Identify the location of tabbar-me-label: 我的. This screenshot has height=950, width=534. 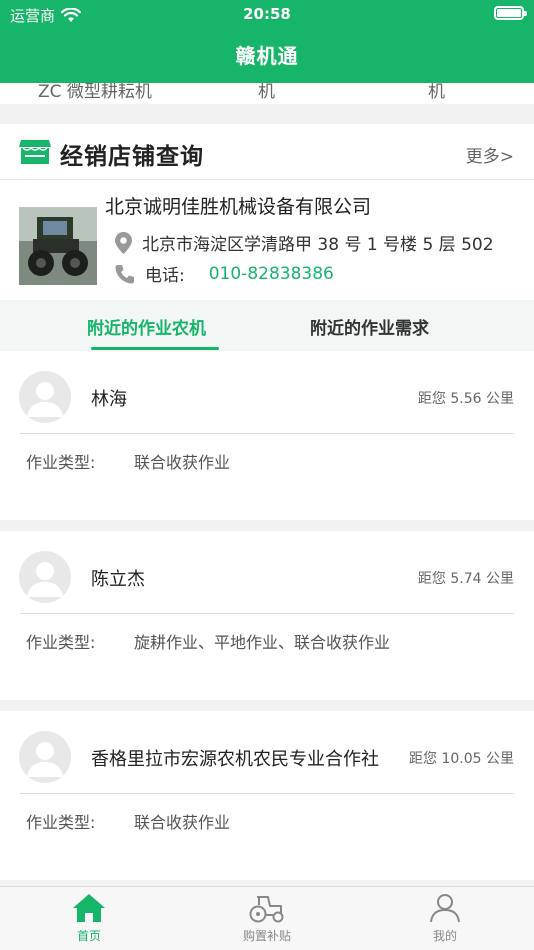
(444, 936).